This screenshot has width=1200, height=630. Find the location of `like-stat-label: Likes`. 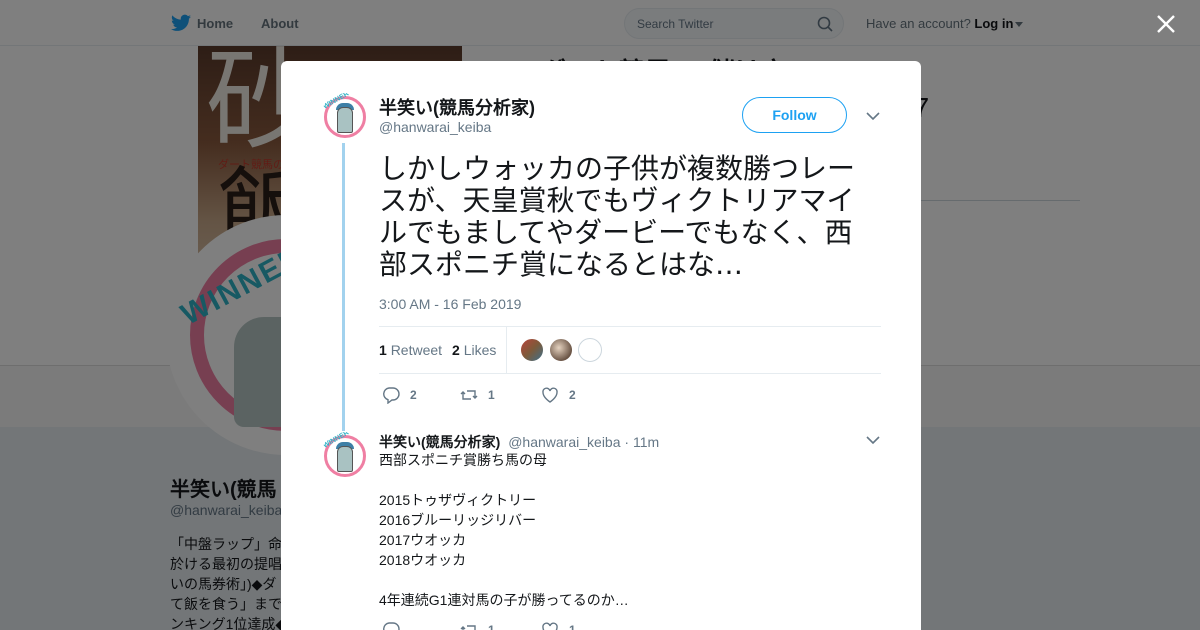

like-stat-label: Likes is located at coordinates (480, 350).